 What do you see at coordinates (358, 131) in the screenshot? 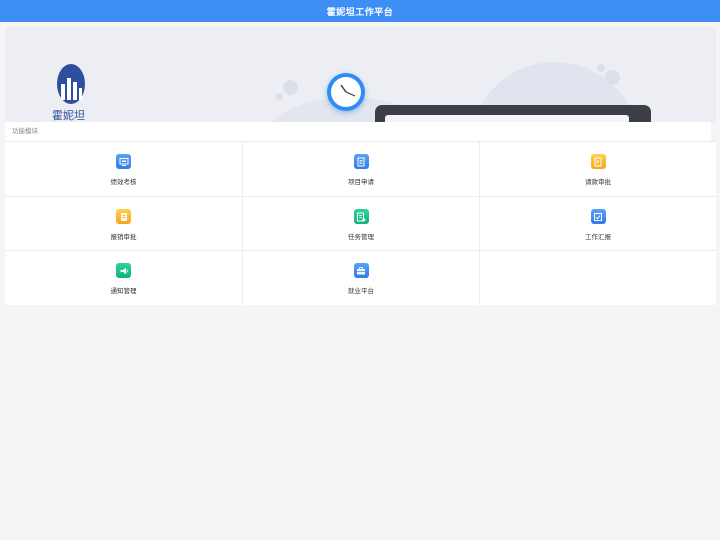
I see `section-title: 功能模块` at bounding box center [358, 131].